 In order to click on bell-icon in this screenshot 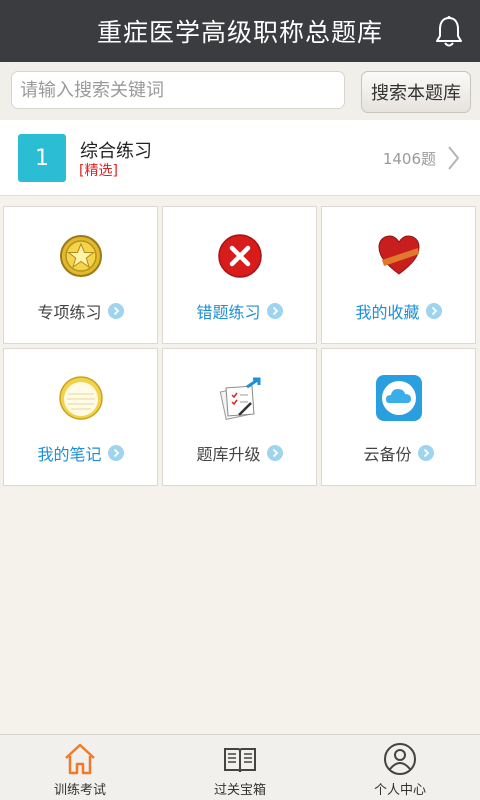, I will do `click(449, 32)`.